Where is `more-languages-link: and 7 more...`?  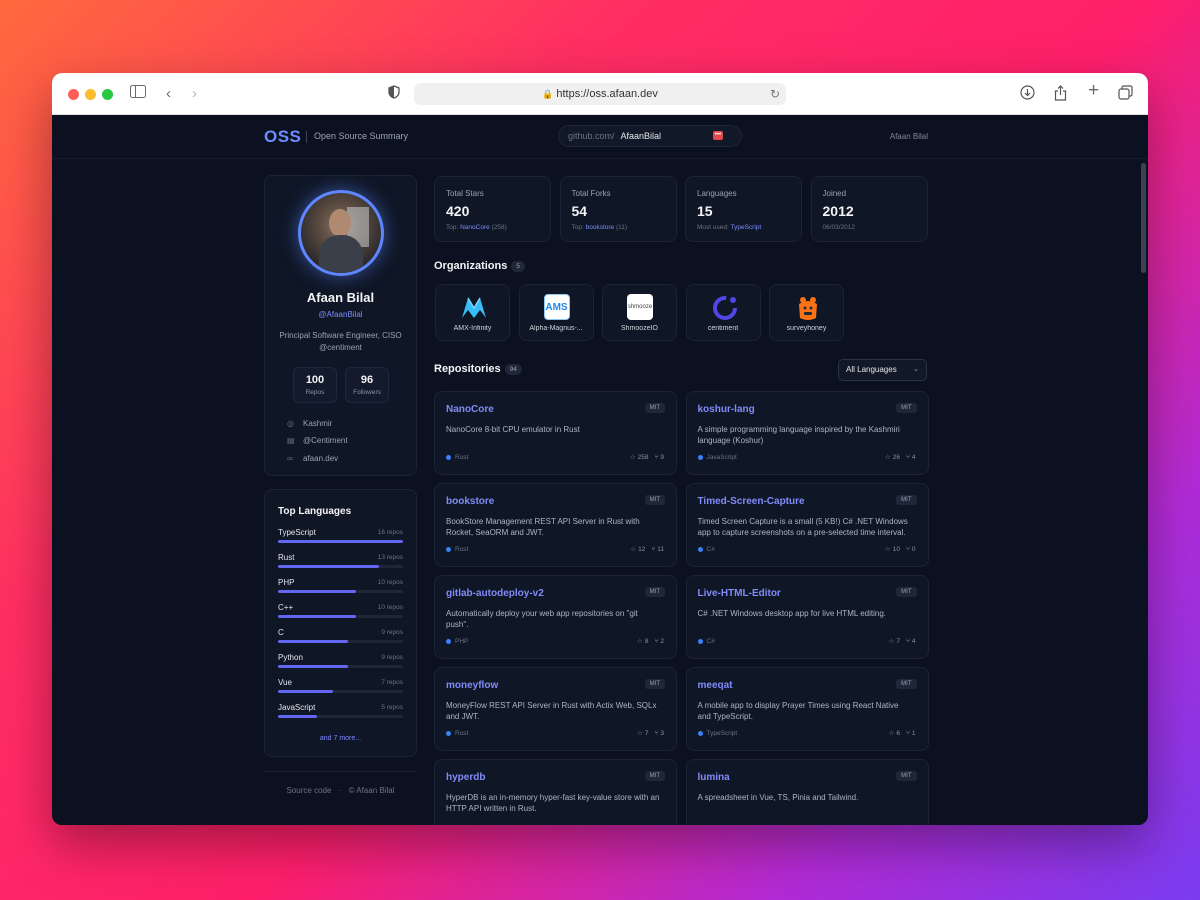
more-languages-link: and 7 more... is located at coordinates (340, 738).